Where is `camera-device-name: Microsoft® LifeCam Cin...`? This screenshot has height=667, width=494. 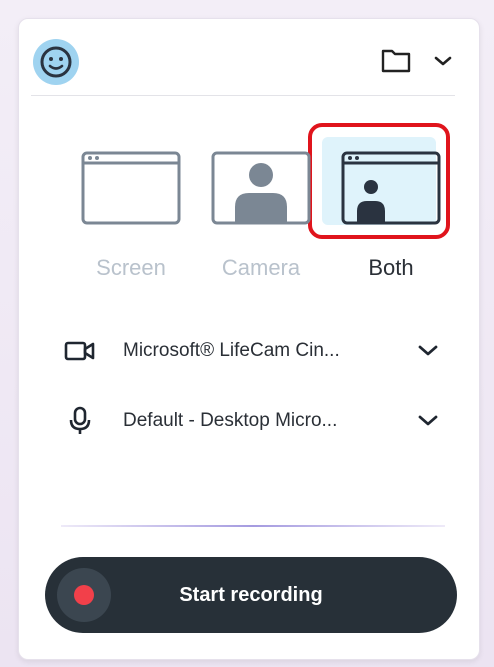
camera-device-name: Microsoft® LifeCam Cin... is located at coordinates (231, 350).